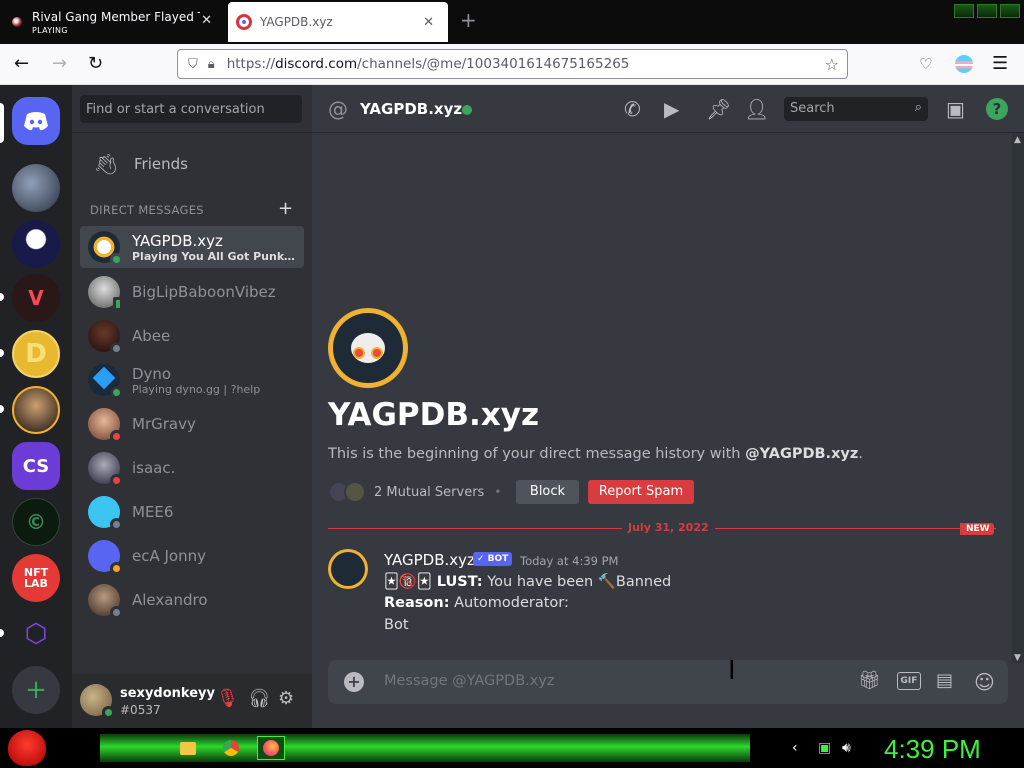  What do you see at coordinates (1017, 658) in the screenshot?
I see `scroll-down-icon: ▼` at bounding box center [1017, 658].